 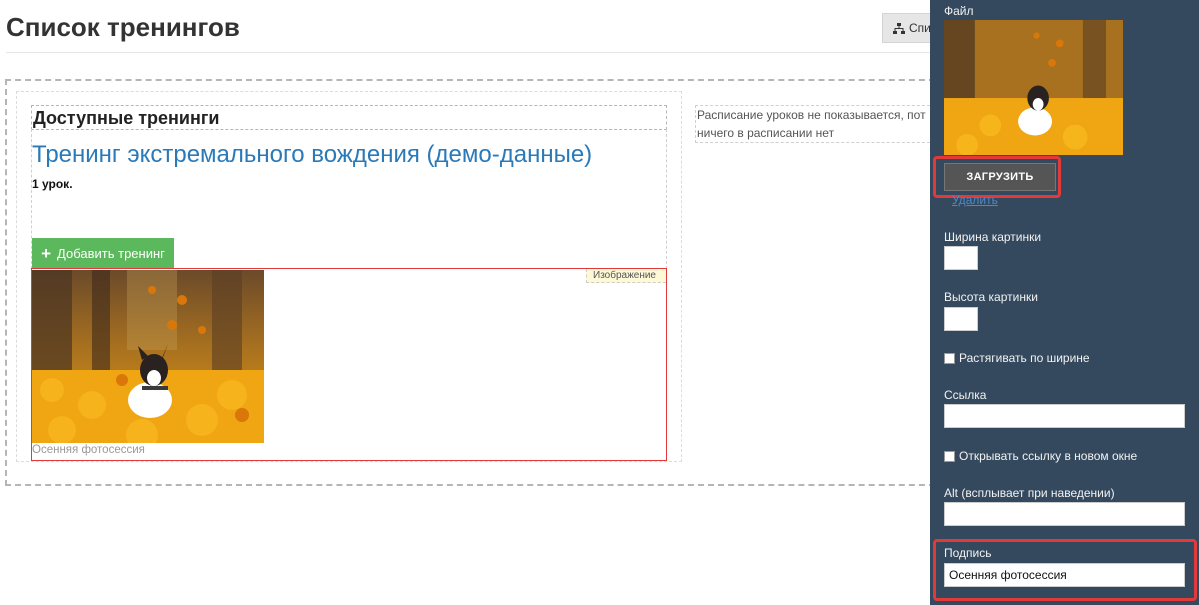 I want to click on image-height-input, so click(x=961, y=319).